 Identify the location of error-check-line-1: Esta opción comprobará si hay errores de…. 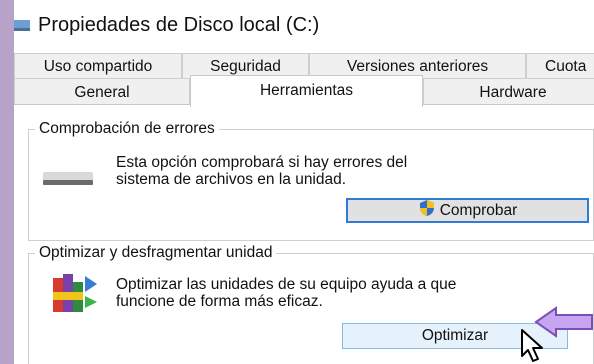
(262, 162).